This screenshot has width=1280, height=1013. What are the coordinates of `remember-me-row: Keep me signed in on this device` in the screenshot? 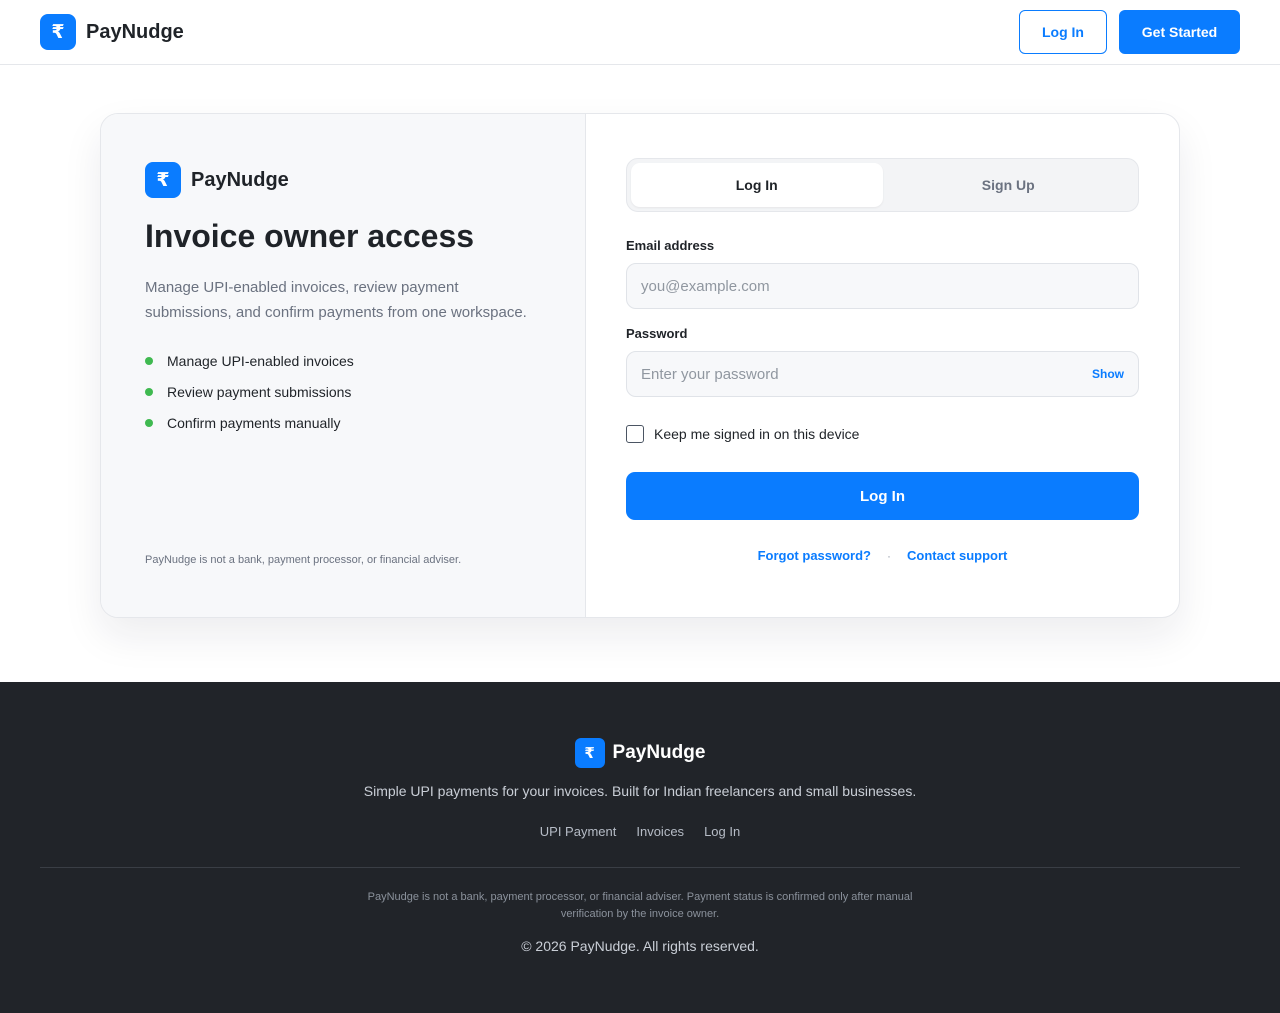 It's located at (882, 434).